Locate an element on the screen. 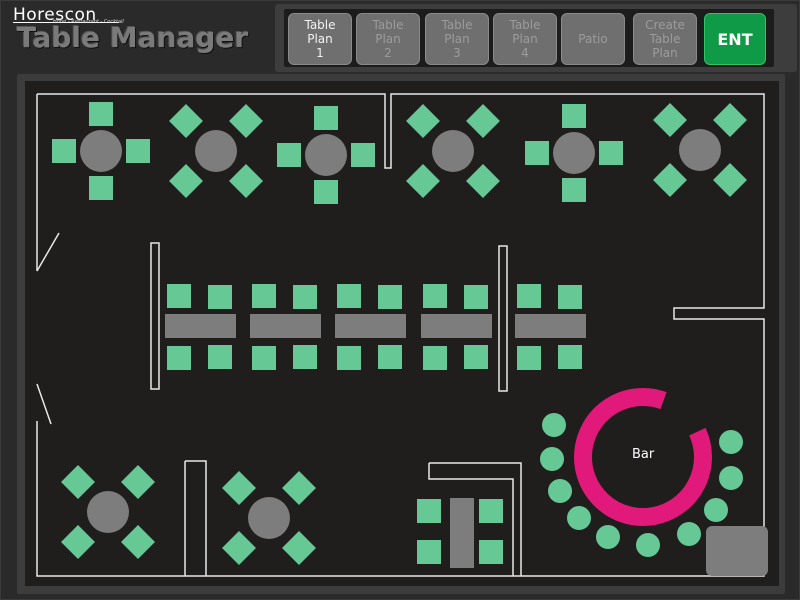  service-station is located at coordinates (737, 551).